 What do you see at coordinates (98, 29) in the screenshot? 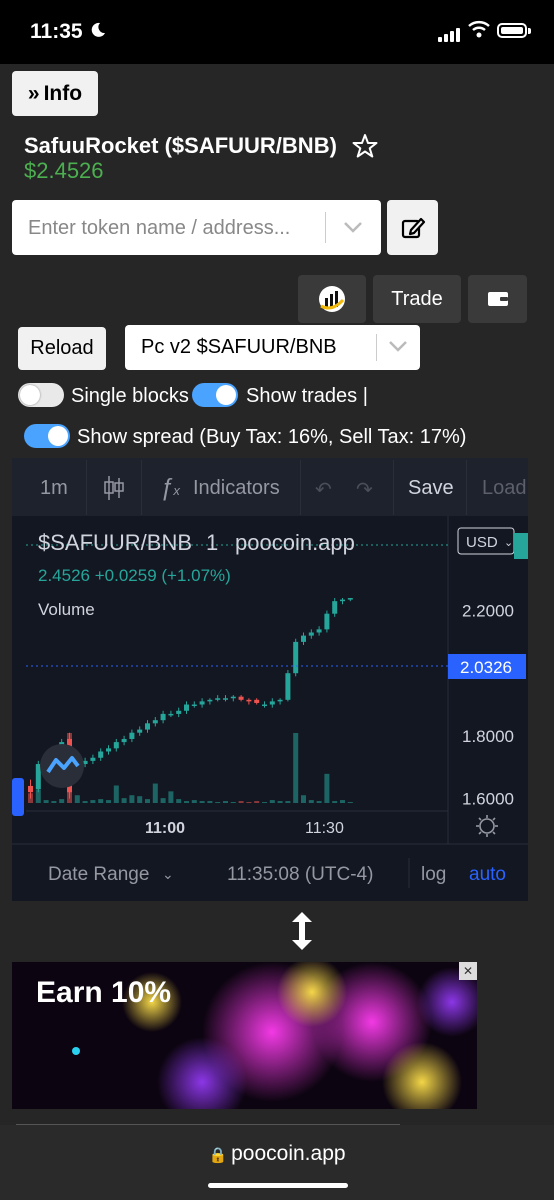
I see `moon-icon` at bounding box center [98, 29].